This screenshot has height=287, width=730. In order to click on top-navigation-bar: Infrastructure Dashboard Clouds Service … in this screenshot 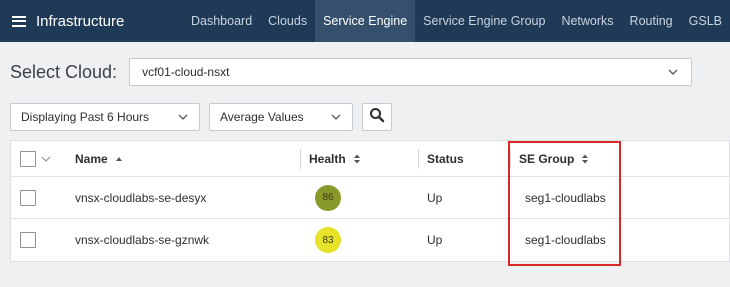, I will do `click(365, 21)`.